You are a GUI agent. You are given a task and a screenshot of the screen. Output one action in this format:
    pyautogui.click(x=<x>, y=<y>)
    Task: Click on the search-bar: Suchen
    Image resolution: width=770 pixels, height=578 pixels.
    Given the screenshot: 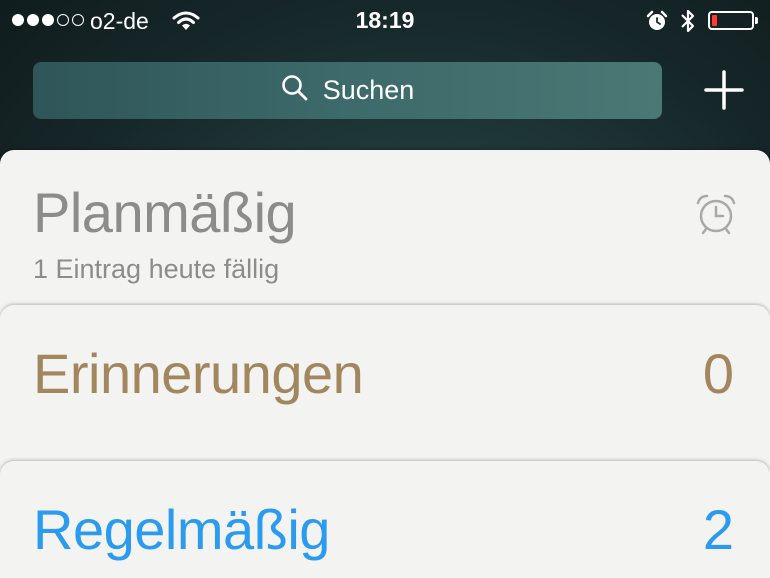 What is the action you would take?
    pyautogui.click(x=347, y=90)
    